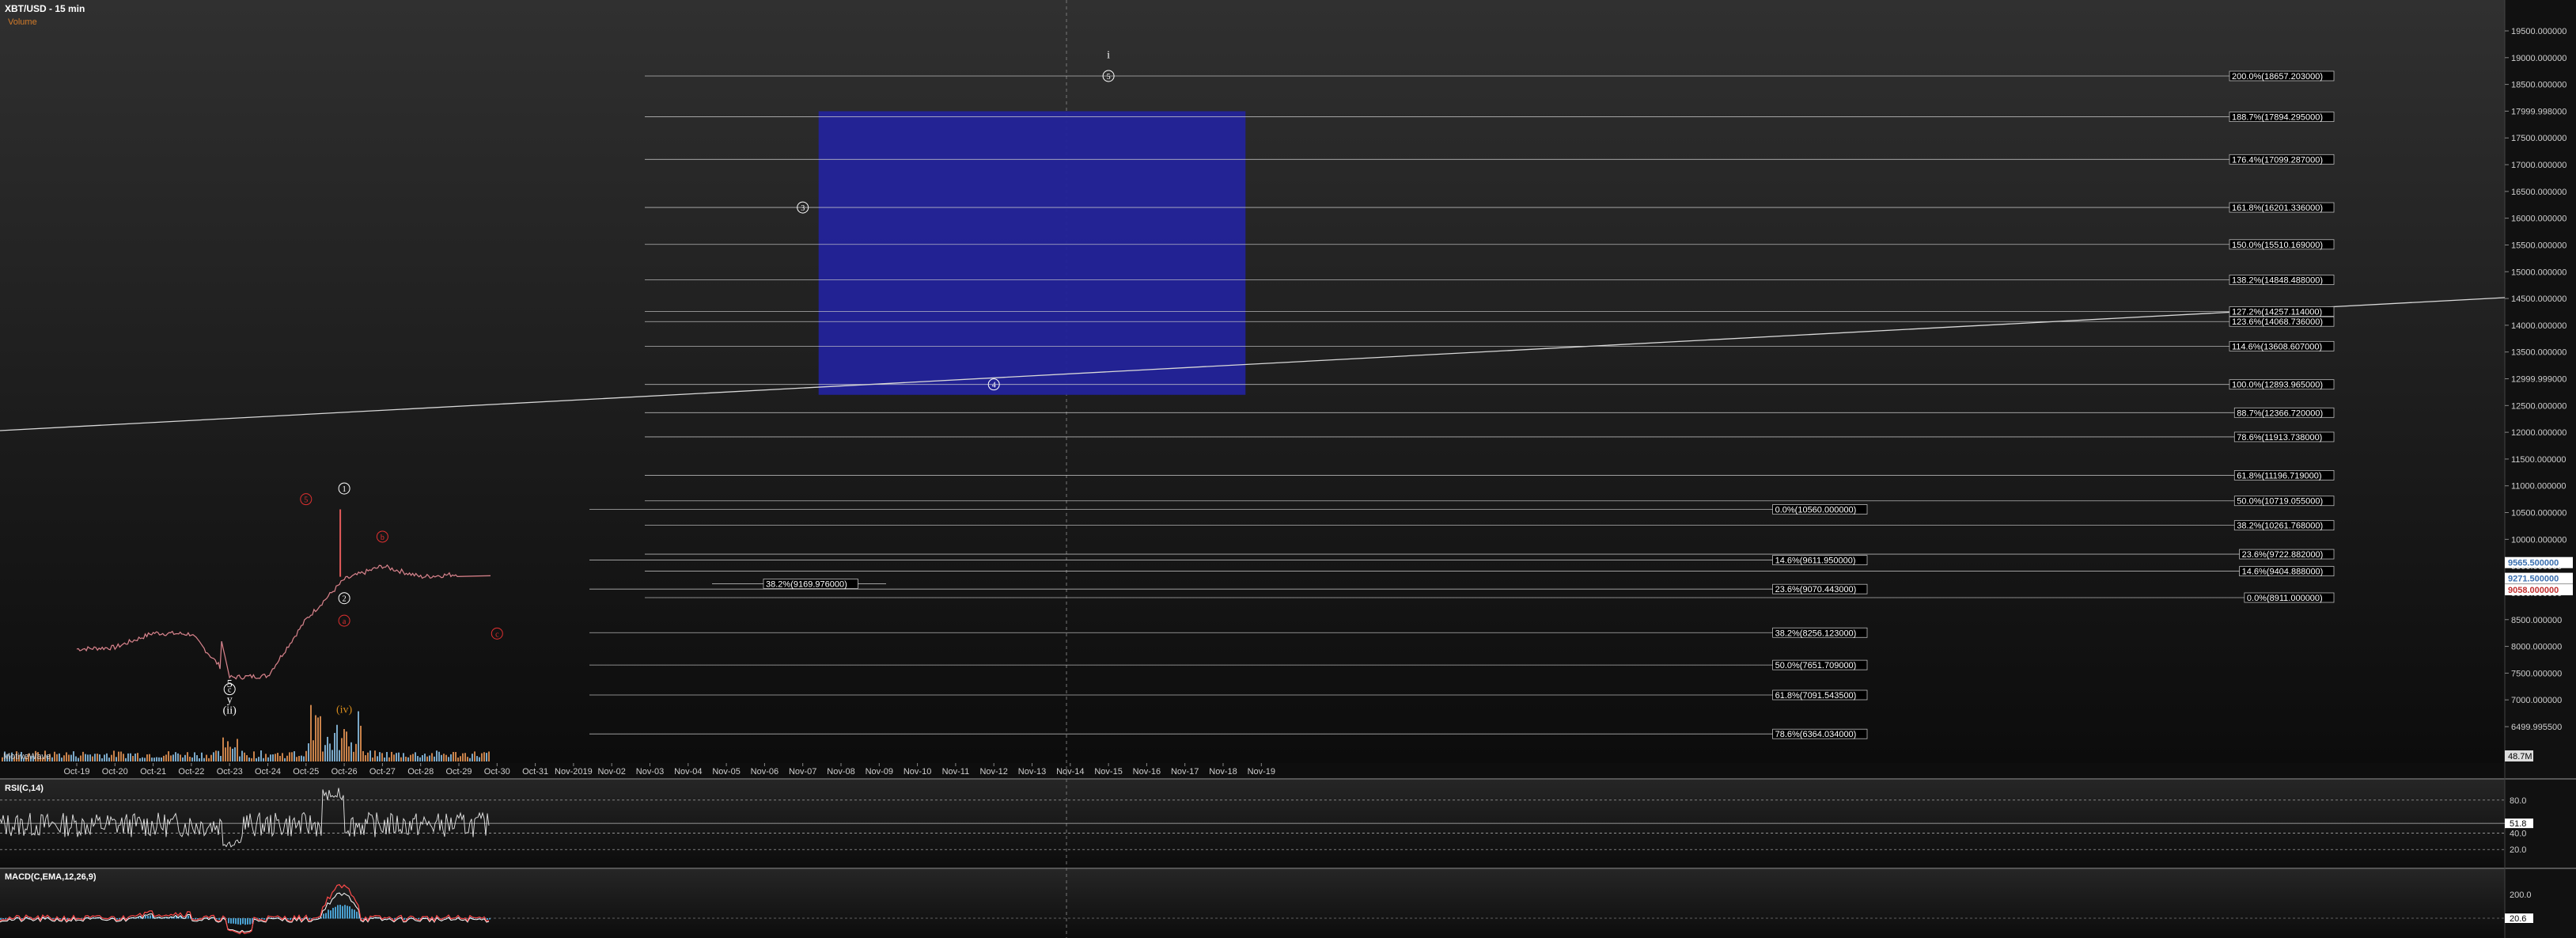 The image size is (2576, 938). I want to click on wave-label: 4, so click(994, 386).